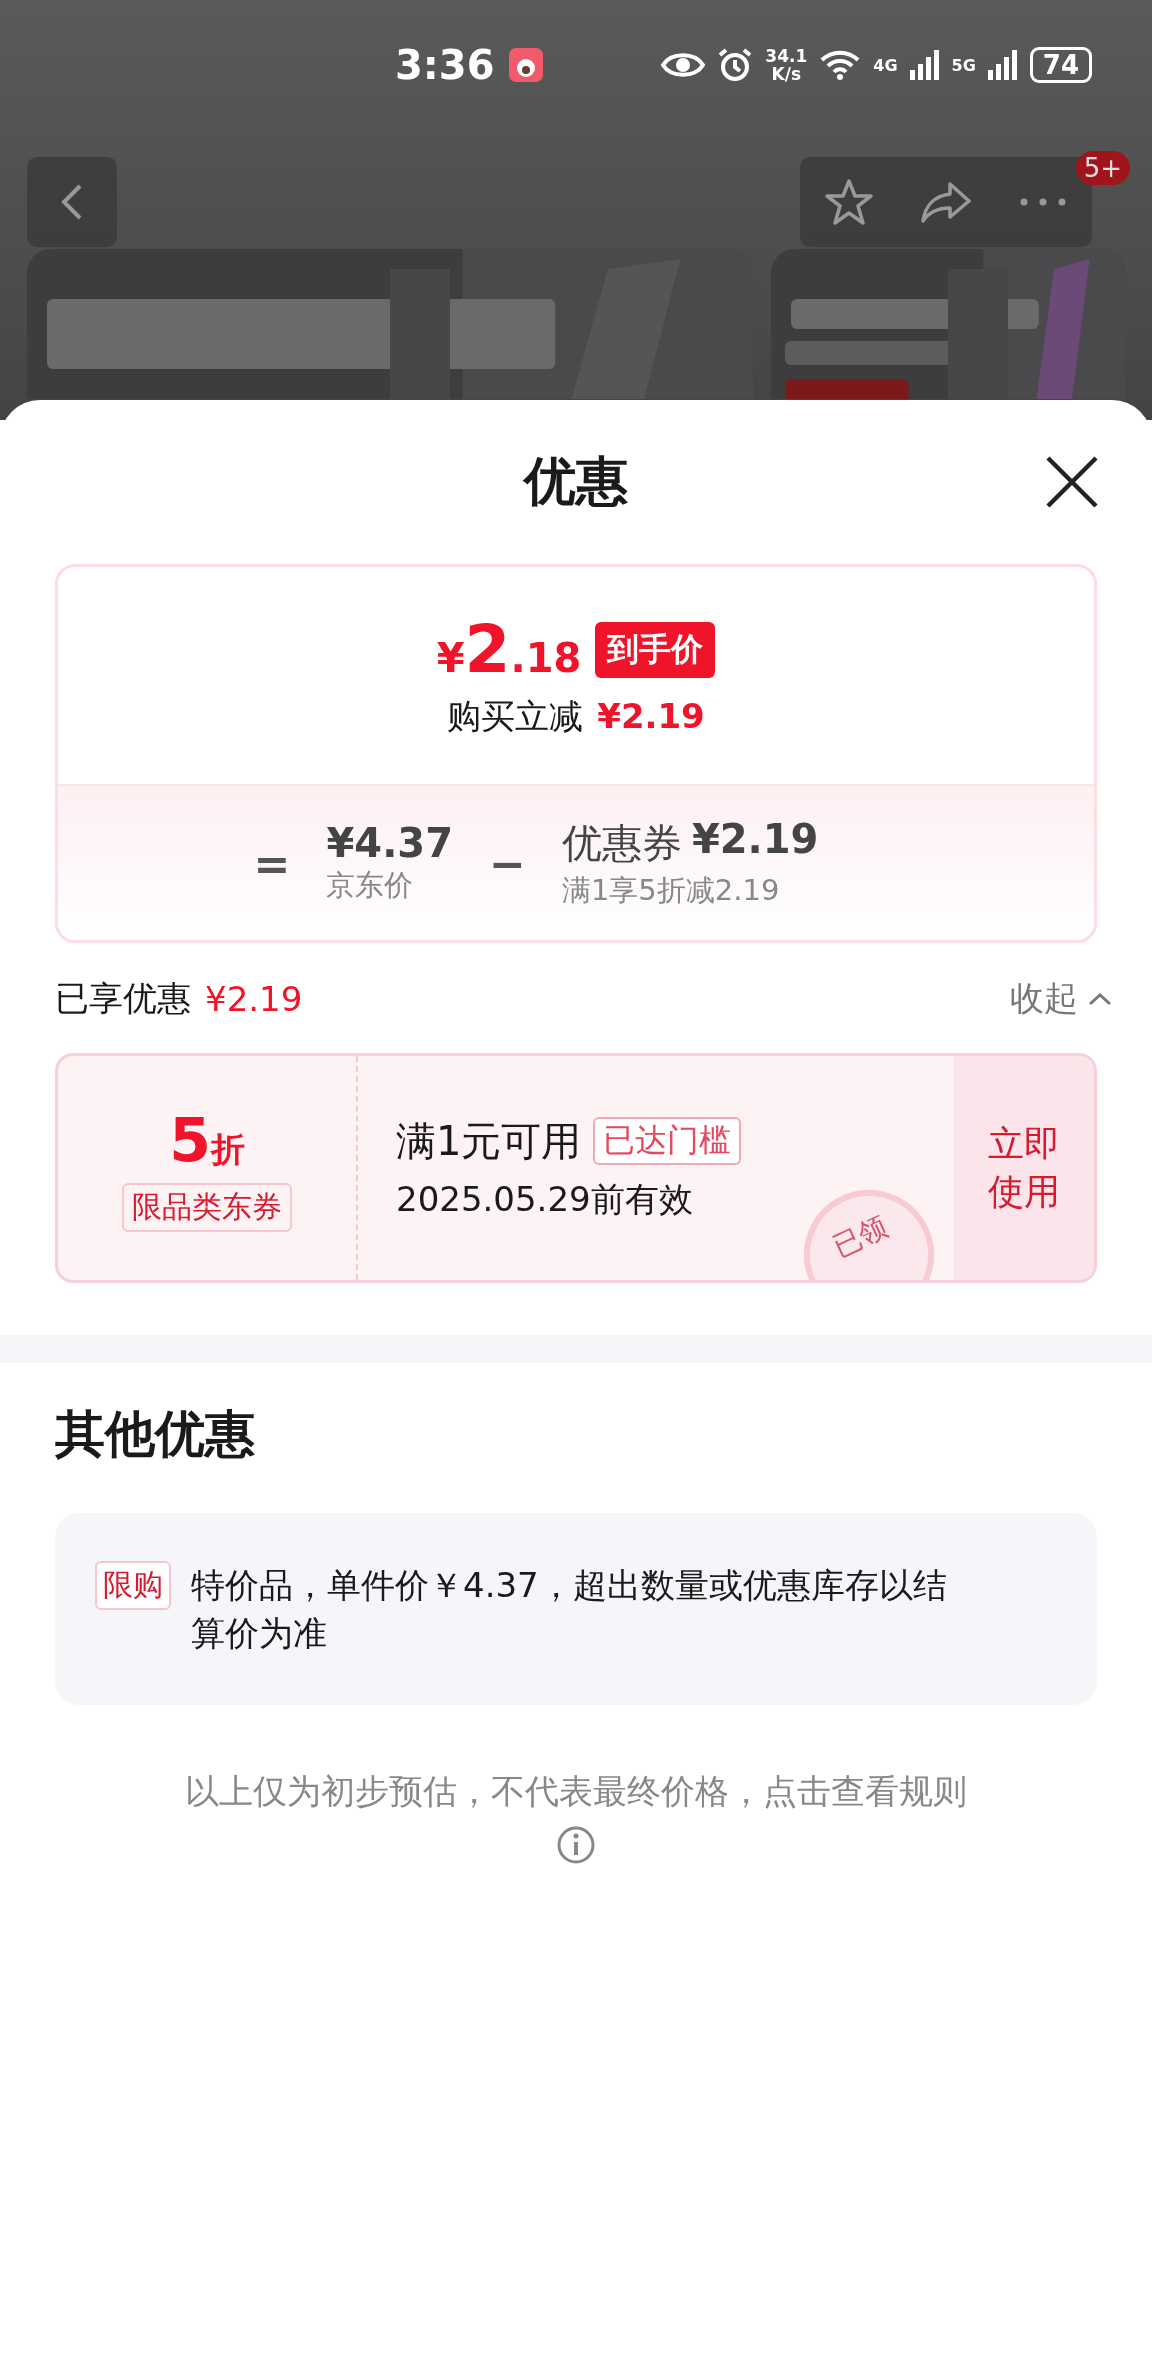  What do you see at coordinates (1060, 65) in the screenshot?
I see `battery-level: 74` at bounding box center [1060, 65].